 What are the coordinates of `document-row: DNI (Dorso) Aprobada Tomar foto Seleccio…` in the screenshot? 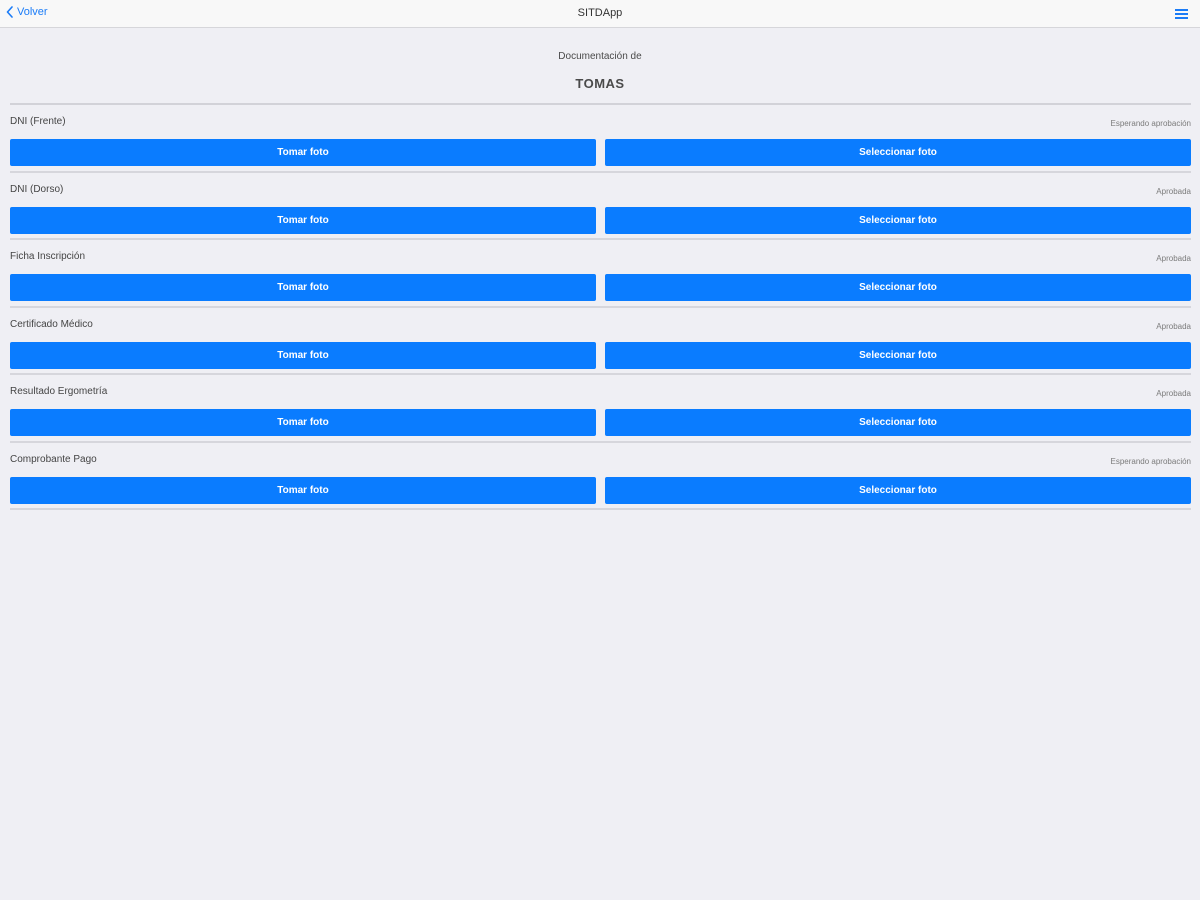 It's located at (600, 206).